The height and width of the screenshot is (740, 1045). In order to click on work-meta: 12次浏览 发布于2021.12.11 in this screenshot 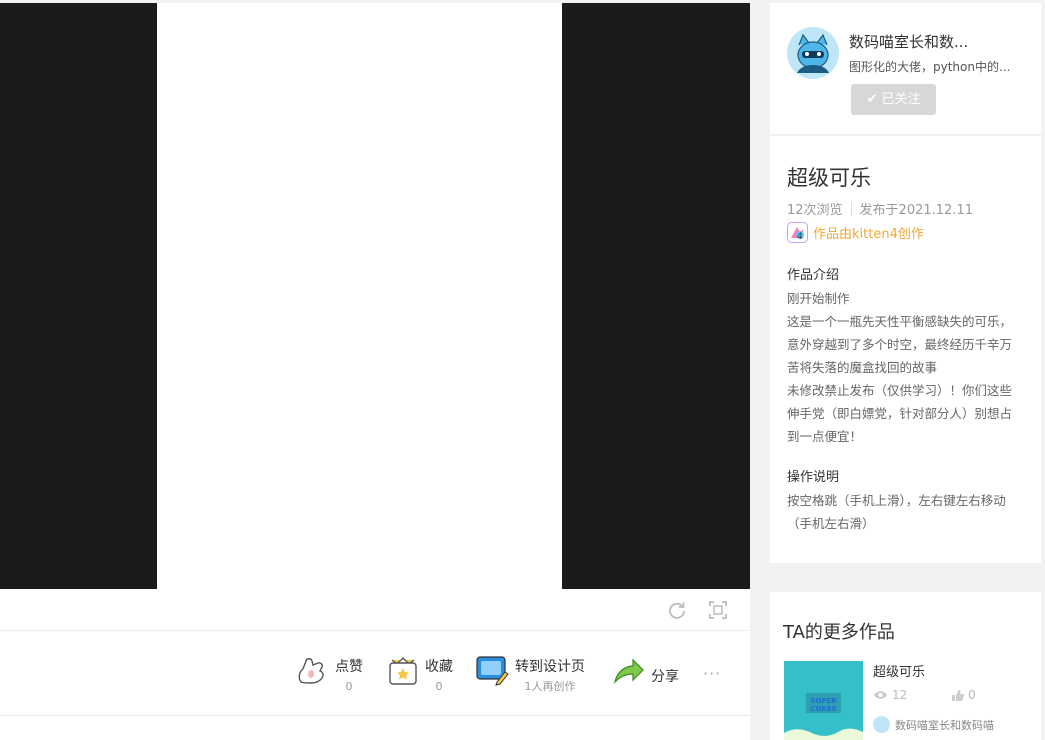, I will do `click(880, 208)`.